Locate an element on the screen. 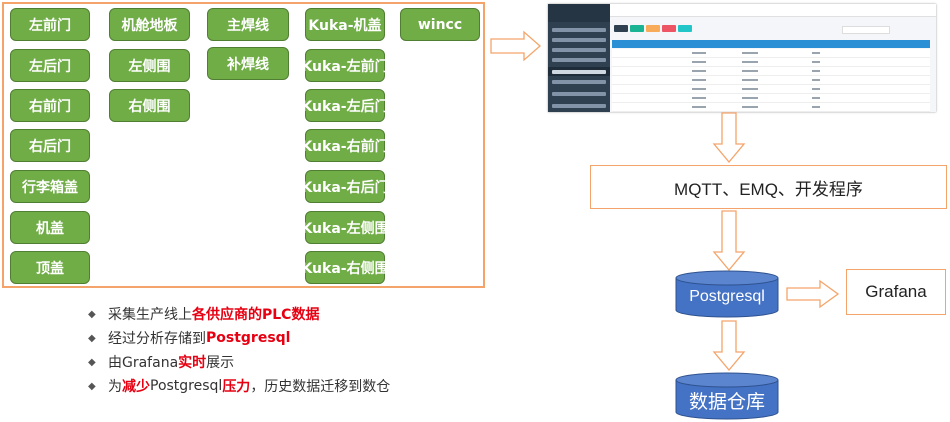 The height and width of the screenshot is (422, 950). bullet-item: ◆ 为减少 Postgresql 压力 ，历史数据迁移到数仓 is located at coordinates (239, 386).